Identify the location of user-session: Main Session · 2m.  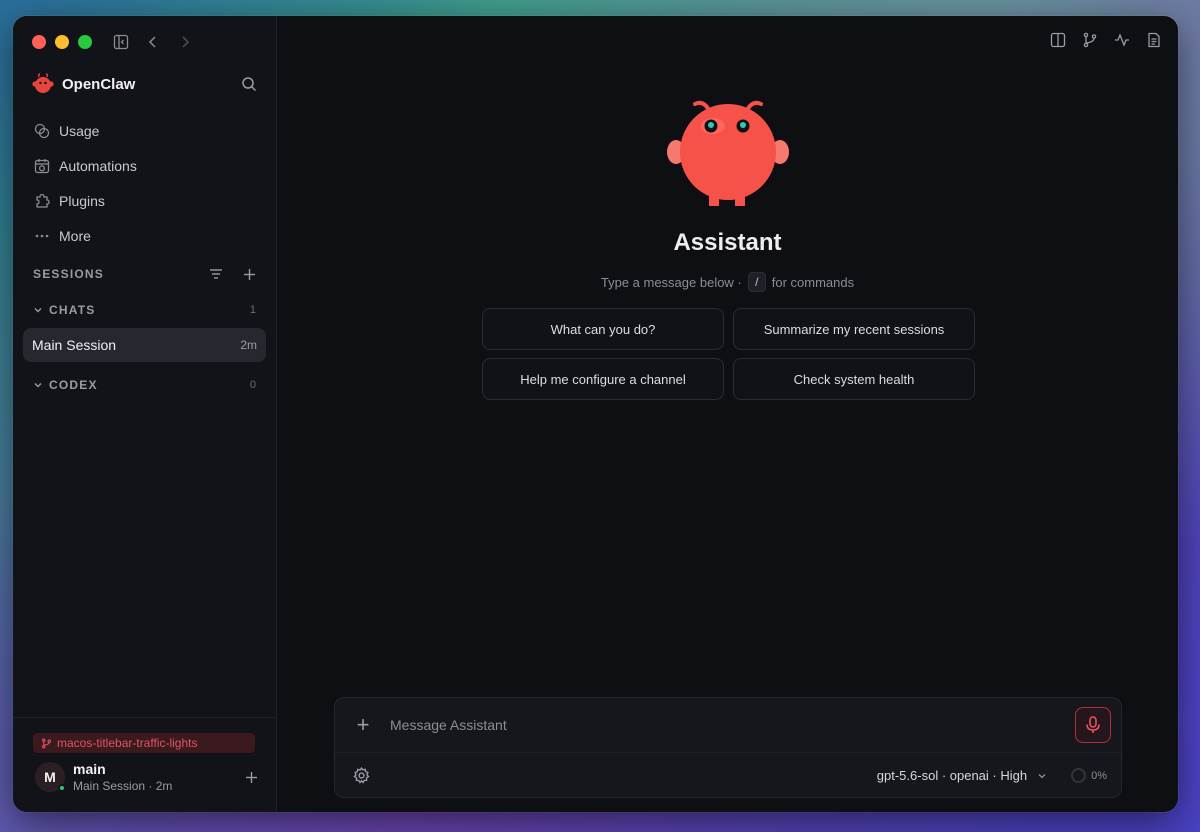
(123, 786).